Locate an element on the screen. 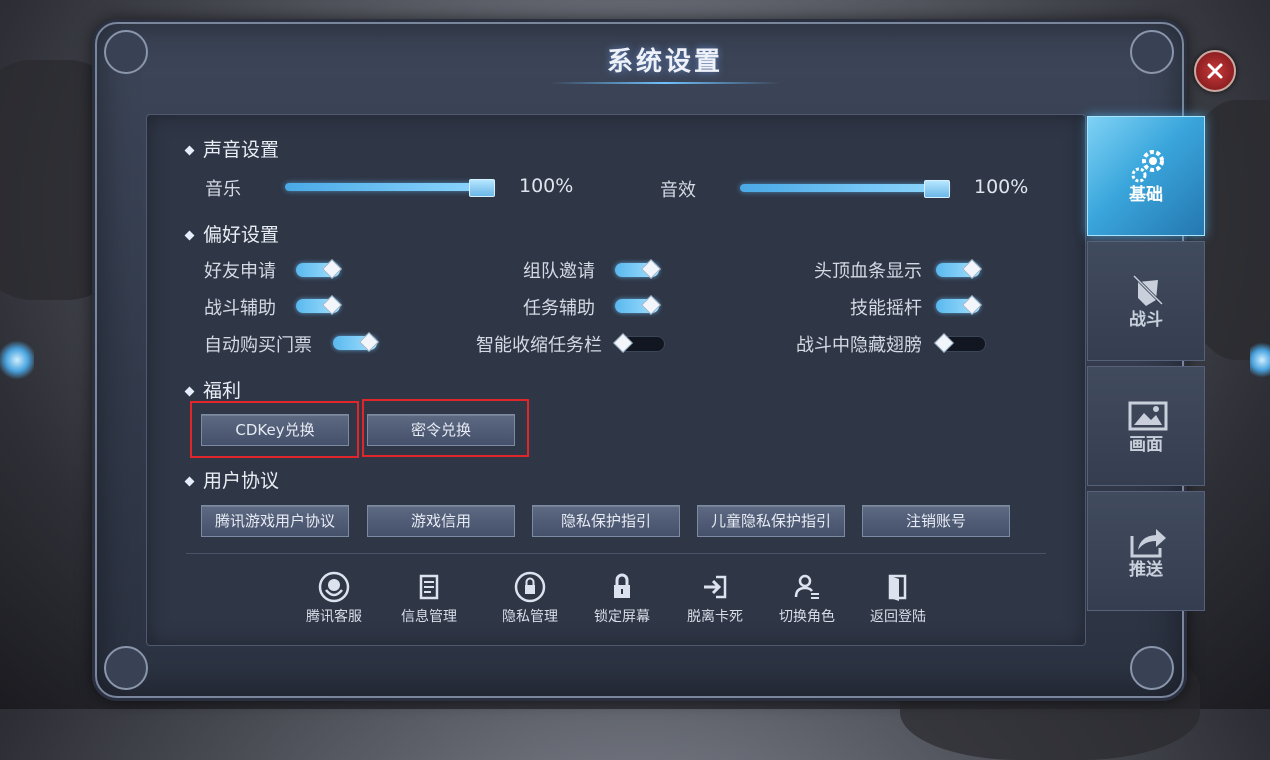 The image size is (1270, 760). welfare-section-title: 福利 is located at coordinates (213, 389).